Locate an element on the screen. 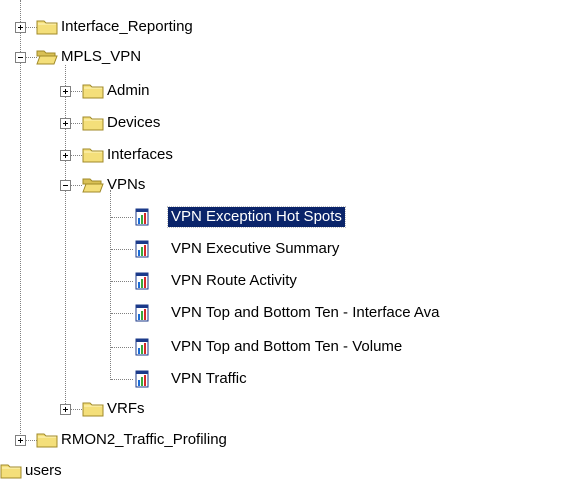 The height and width of the screenshot is (485, 568). report-label: VPN Route Activity is located at coordinates (234, 281).